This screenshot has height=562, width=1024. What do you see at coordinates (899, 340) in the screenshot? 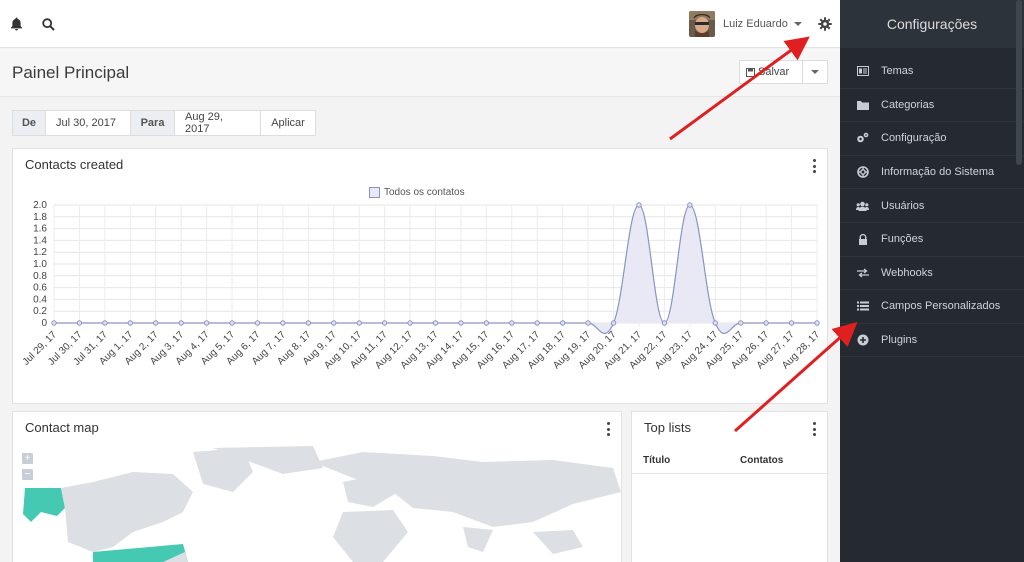
I see `sidebar-item-label: Plugins` at bounding box center [899, 340].